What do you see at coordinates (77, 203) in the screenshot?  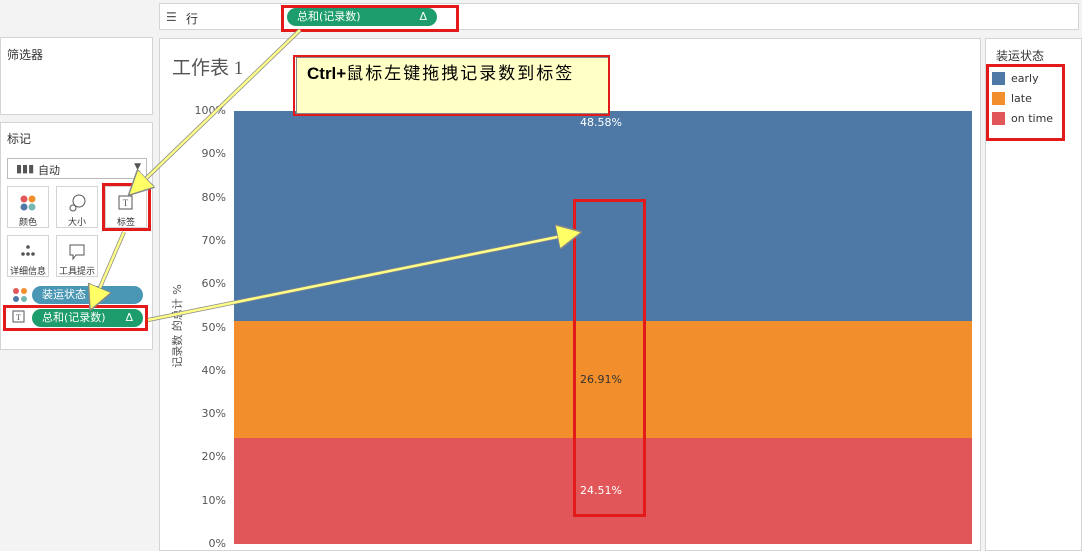 I see `size-icon` at bounding box center [77, 203].